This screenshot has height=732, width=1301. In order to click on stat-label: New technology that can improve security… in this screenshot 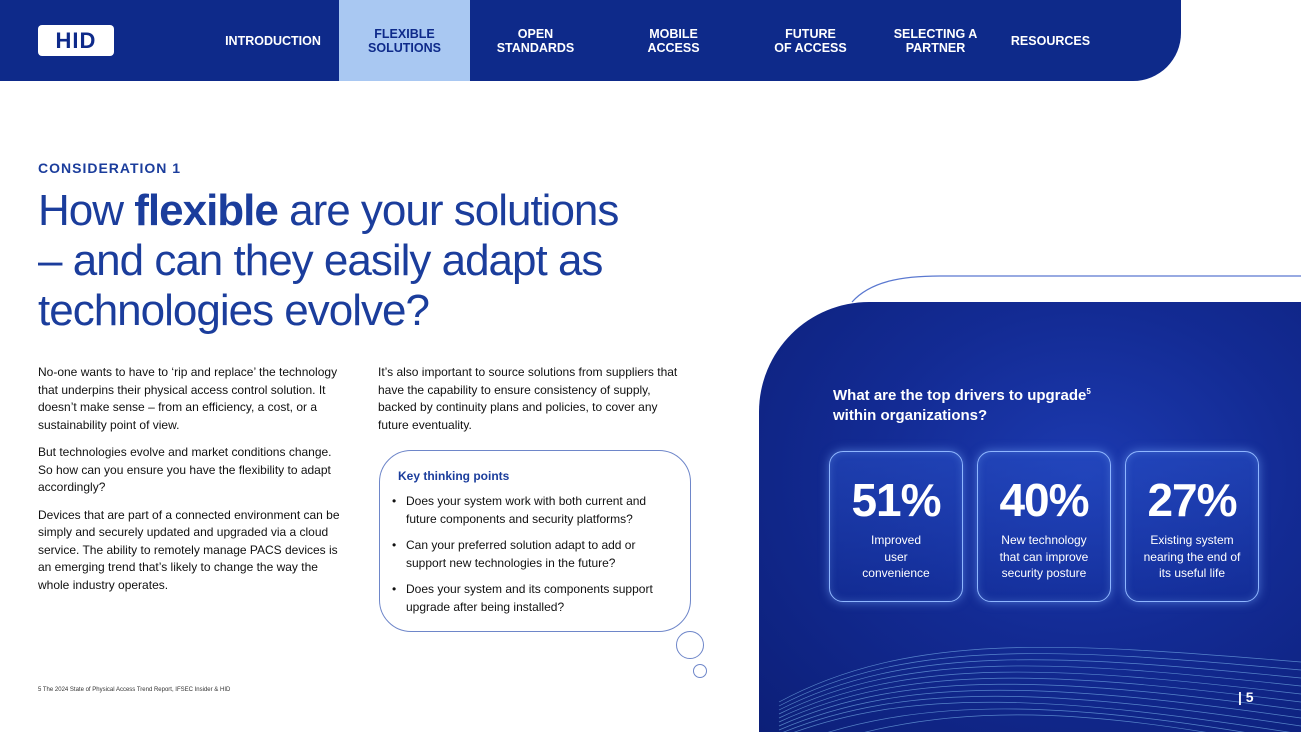, I will do `click(1044, 556)`.